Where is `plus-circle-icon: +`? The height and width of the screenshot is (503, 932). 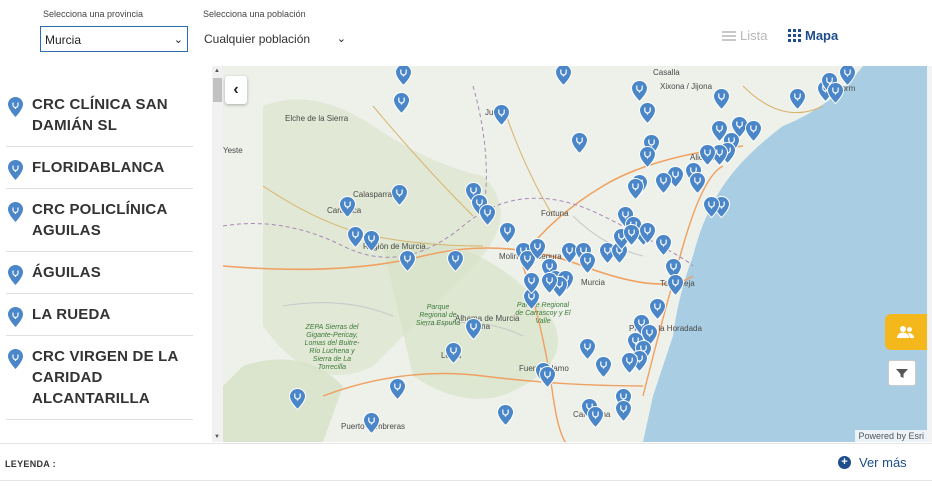
plus-circle-icon: + is located at coordinates (844, 462).